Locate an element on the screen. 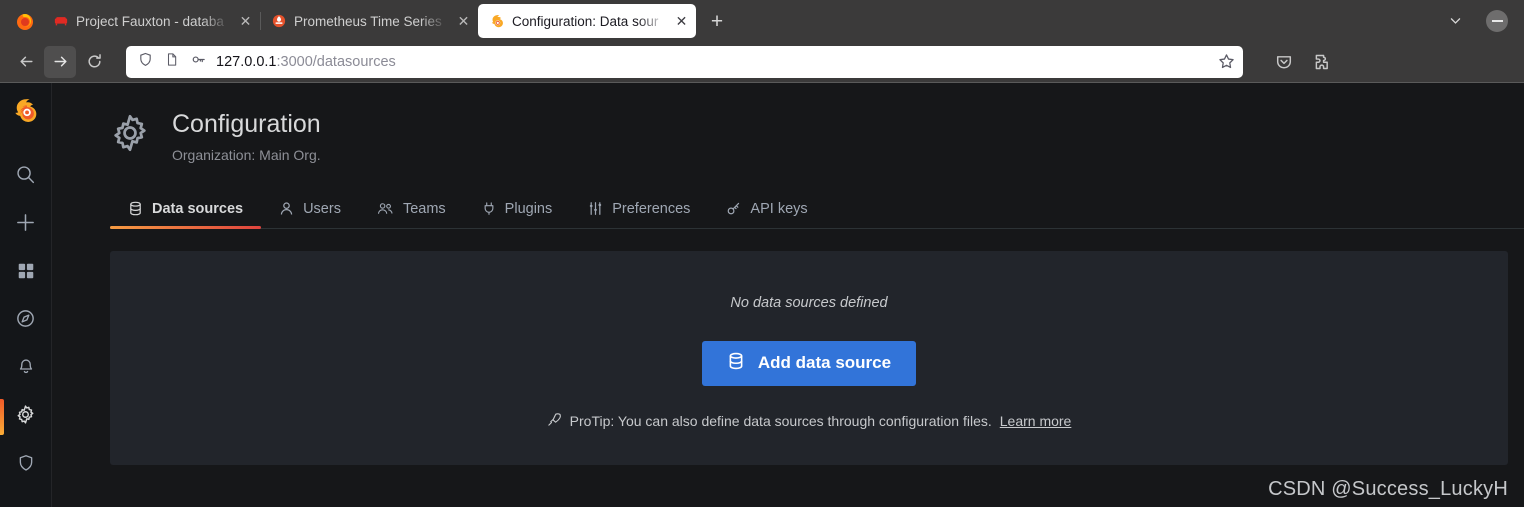 The image size is (1524, 507). url-text: 127.0.0.1:3000/datasources is located at coordinates (712, 62).